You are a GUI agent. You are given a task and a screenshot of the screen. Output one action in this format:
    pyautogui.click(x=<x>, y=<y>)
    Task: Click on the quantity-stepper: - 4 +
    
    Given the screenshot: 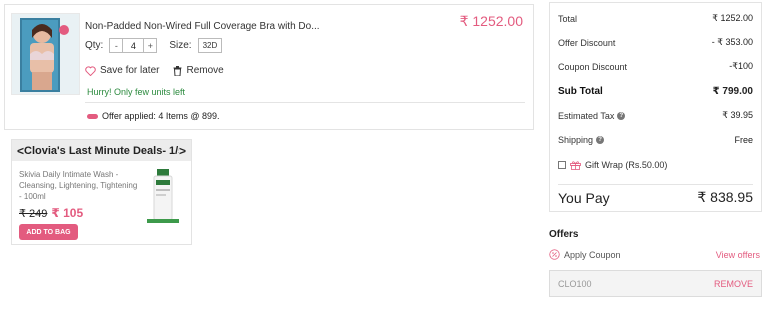 What is the action you would take?
    pyautogui.click(x=133, y=45)
    